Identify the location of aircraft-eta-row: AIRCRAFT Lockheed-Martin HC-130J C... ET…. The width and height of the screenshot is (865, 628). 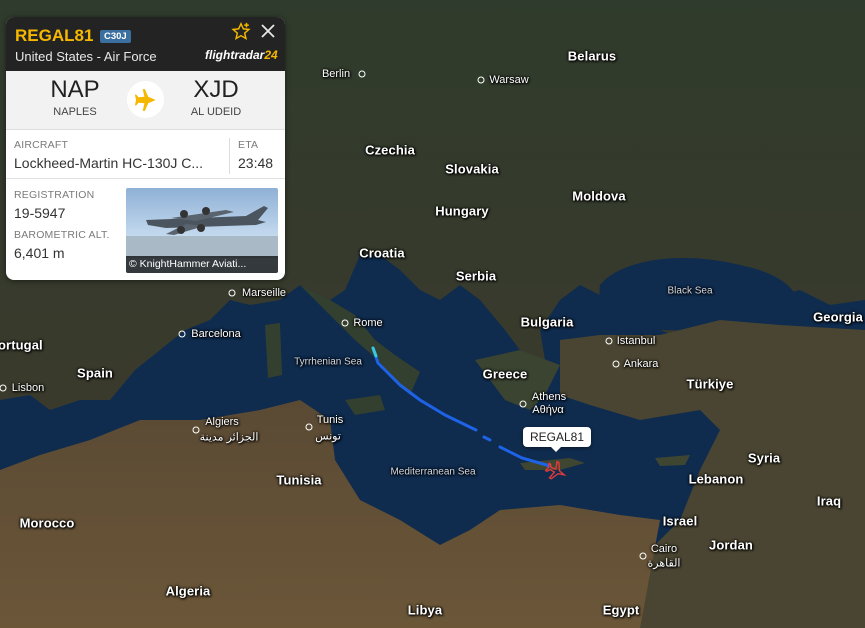
(145, 154).